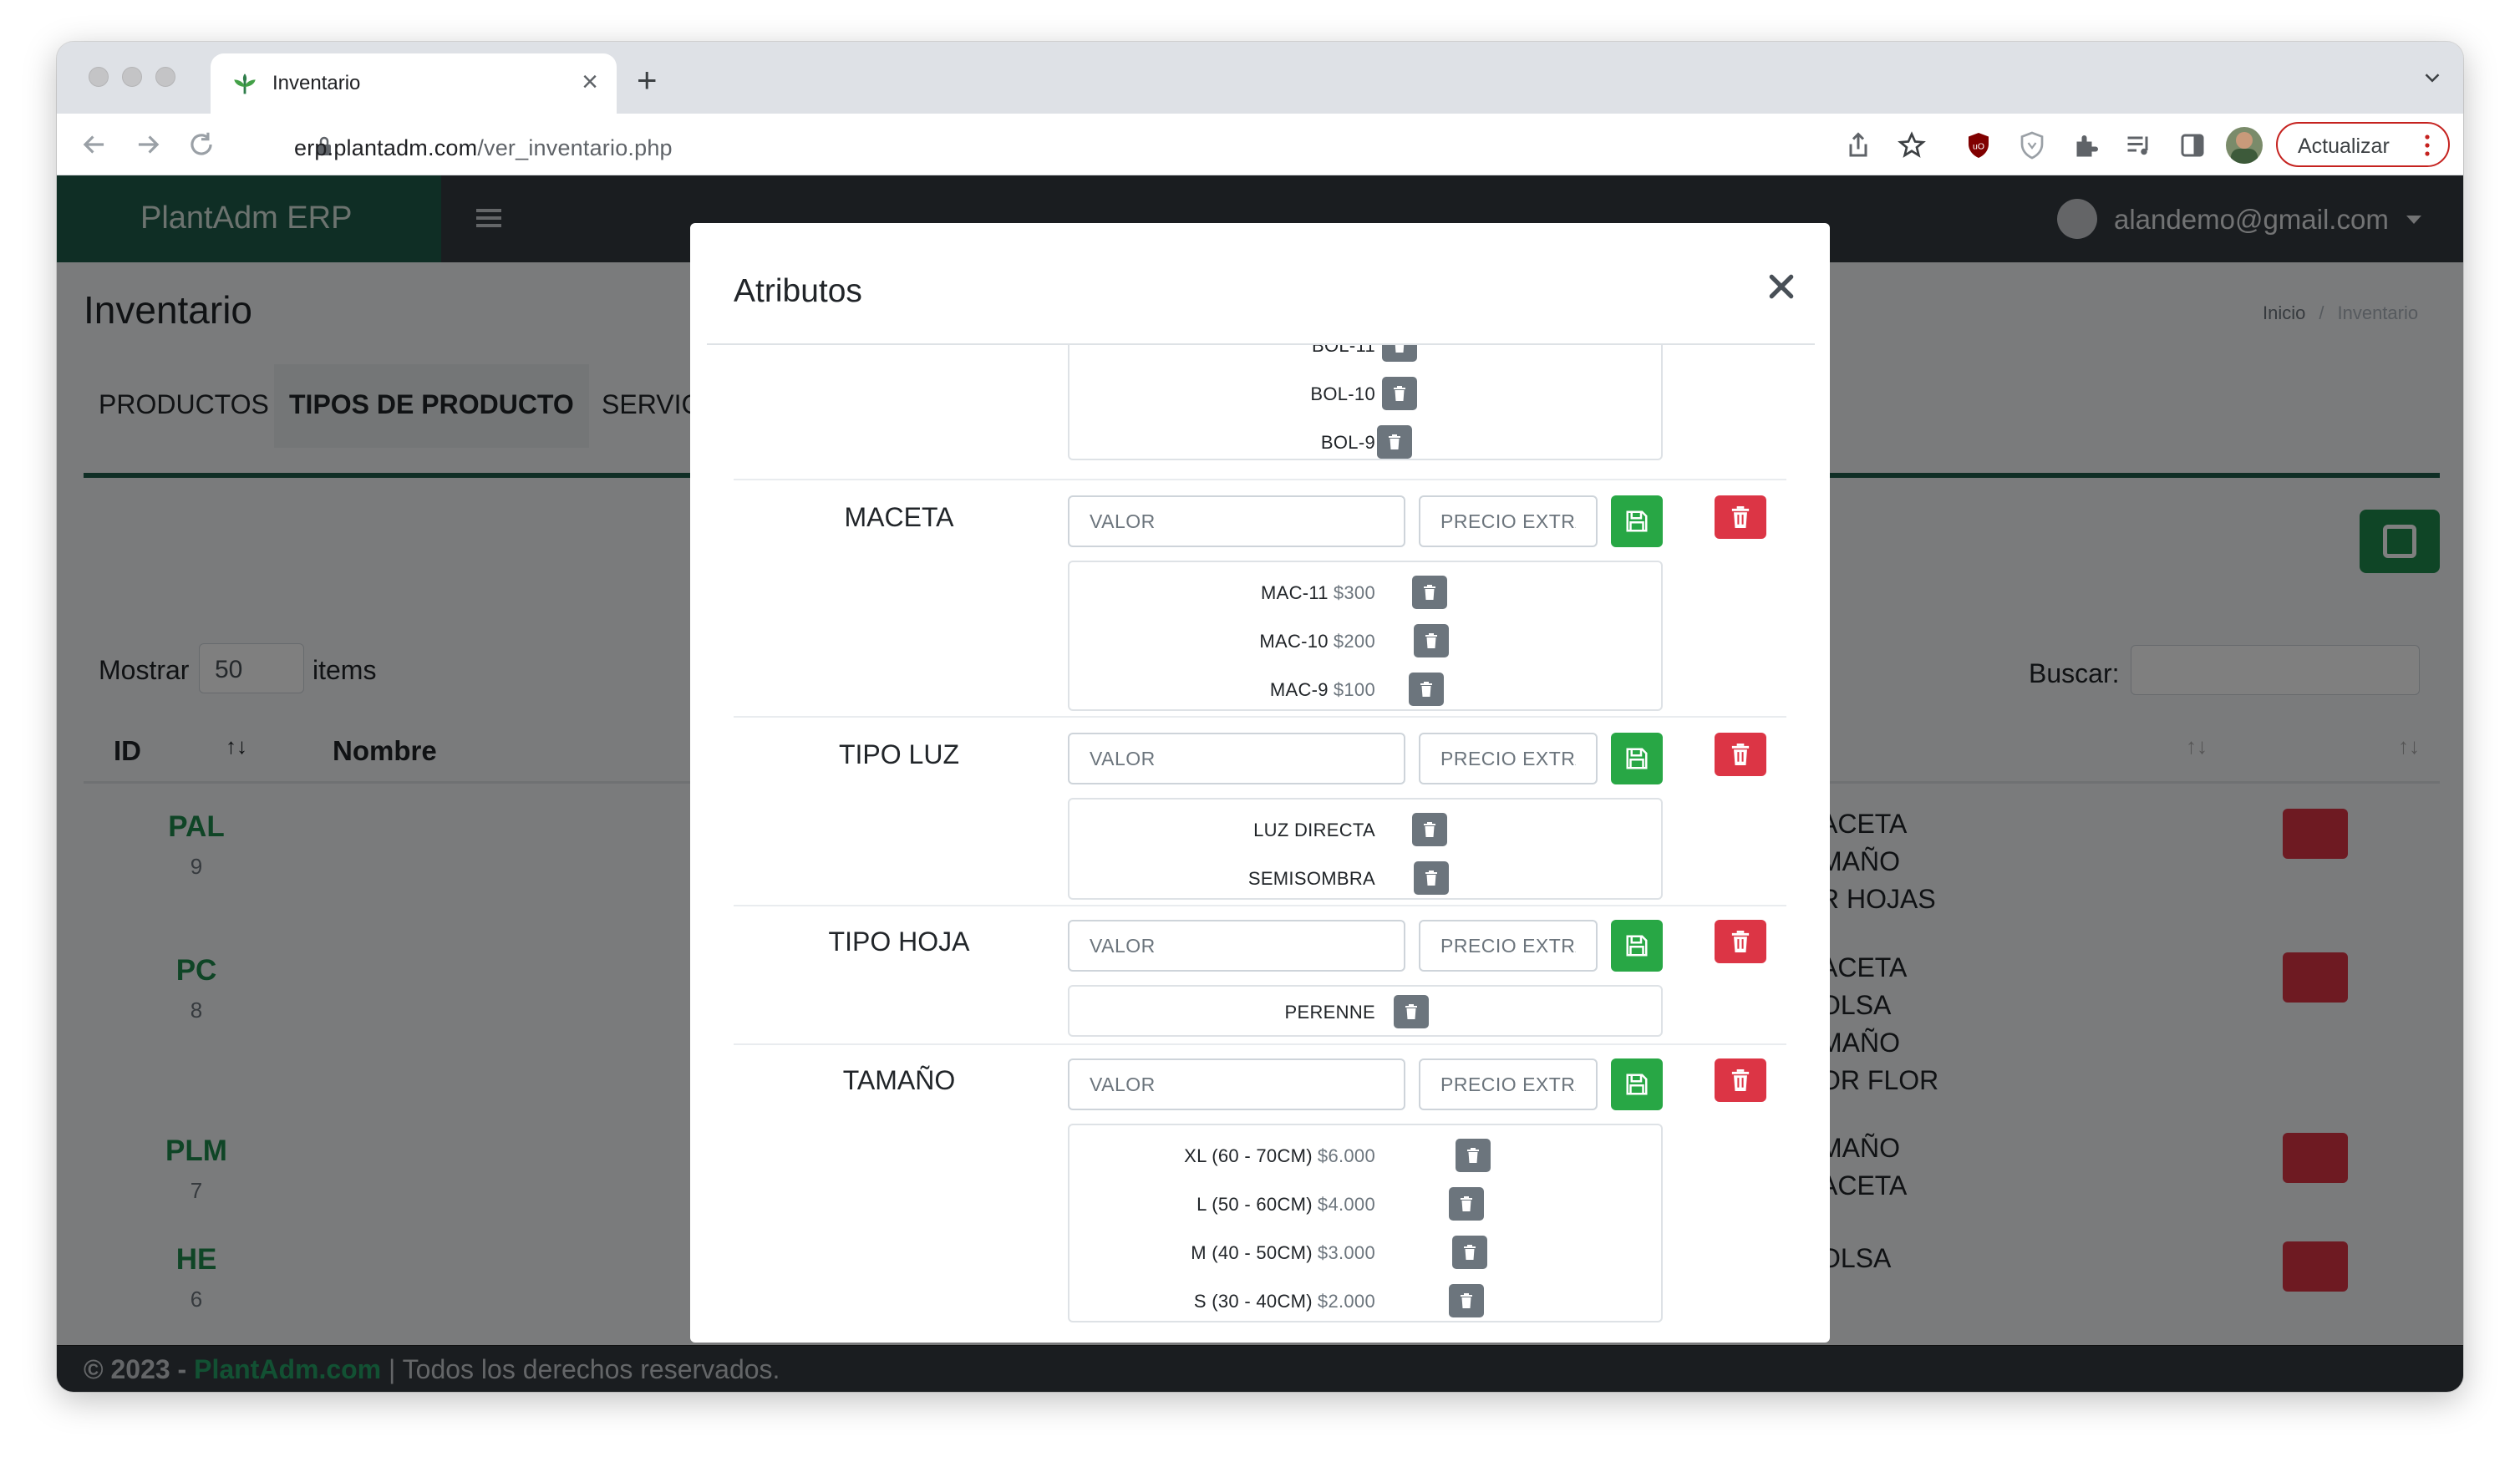 The image size is (2520, 1462). What do you see at coordinates (1260, 78) in the screenshot?
I see `tab-strip: Inventario × +` at bounding box center [1260, 78].